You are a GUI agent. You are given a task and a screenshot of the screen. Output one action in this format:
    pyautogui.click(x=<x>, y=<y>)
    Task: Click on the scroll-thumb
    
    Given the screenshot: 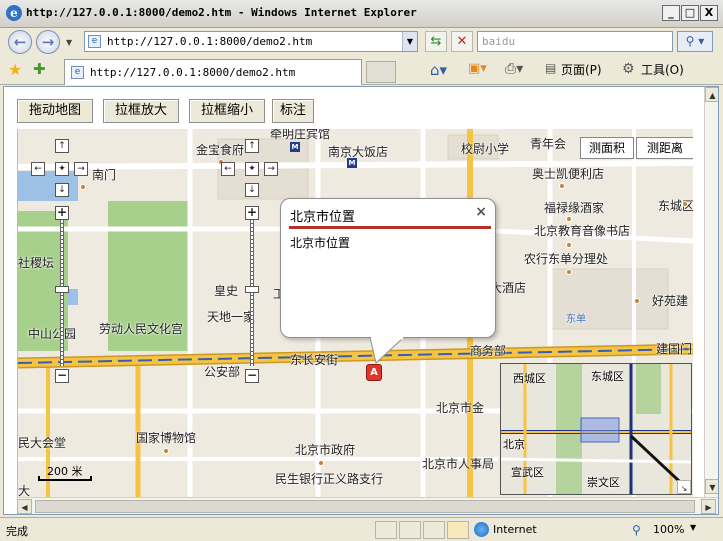 What is the action you would take?
    pyautogui.click(x=365, y=506)
    